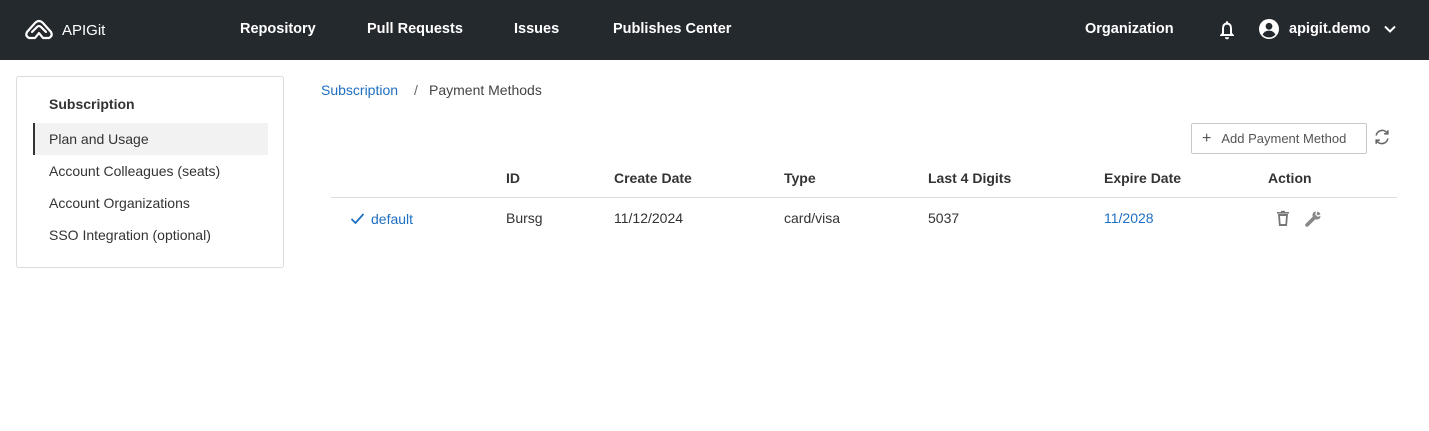  Describe the element at coordinates (1283, 219) in the screenshot. I see `delete-icon` at that location.